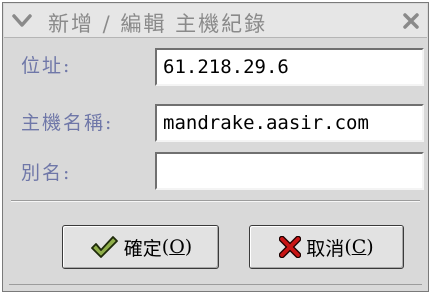 The height and width of the screenshot is (296, 433). I want to click on x-mark-icon, so click(290, 247).